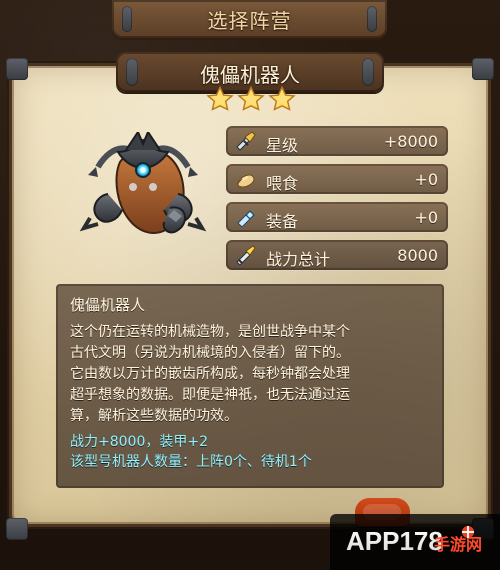  What do you see at coordinates (458, 544) in the screenshot?
I see `svg-text: 手游网` at bounding box center [458, 544].